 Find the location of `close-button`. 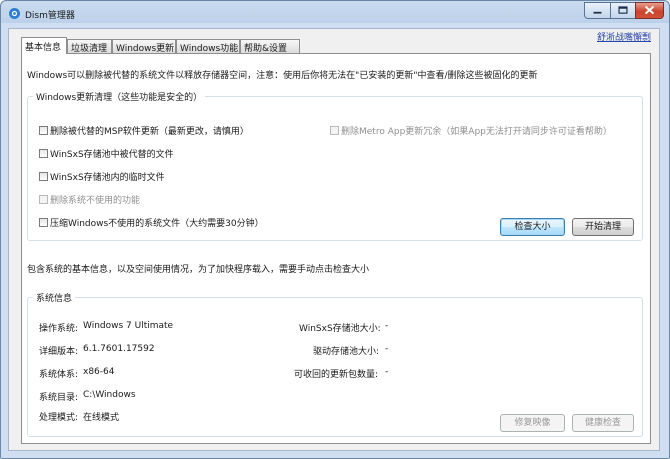

close-button is located at coordinates (649, 10).